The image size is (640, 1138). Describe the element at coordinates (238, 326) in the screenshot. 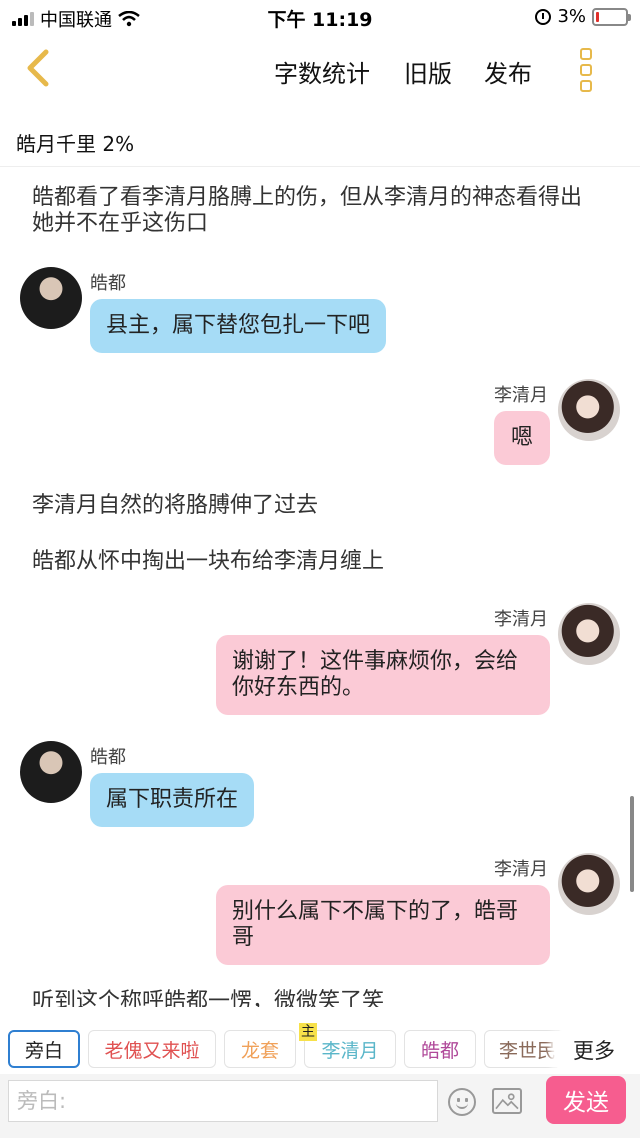

I see `message-bubble: 县主，属下替您包扎一下吧` at that location.